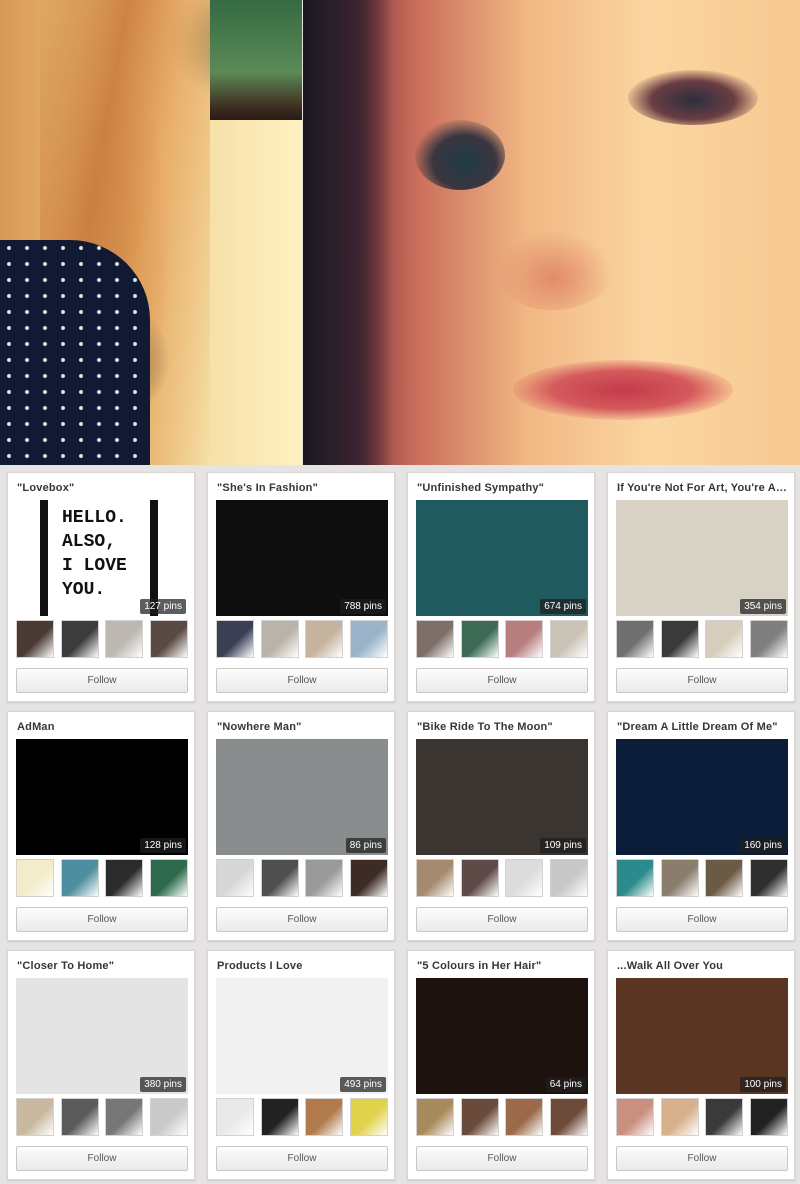  I want to click on board-card: Products I Love 493 pins Follow, so click(301, 1065).